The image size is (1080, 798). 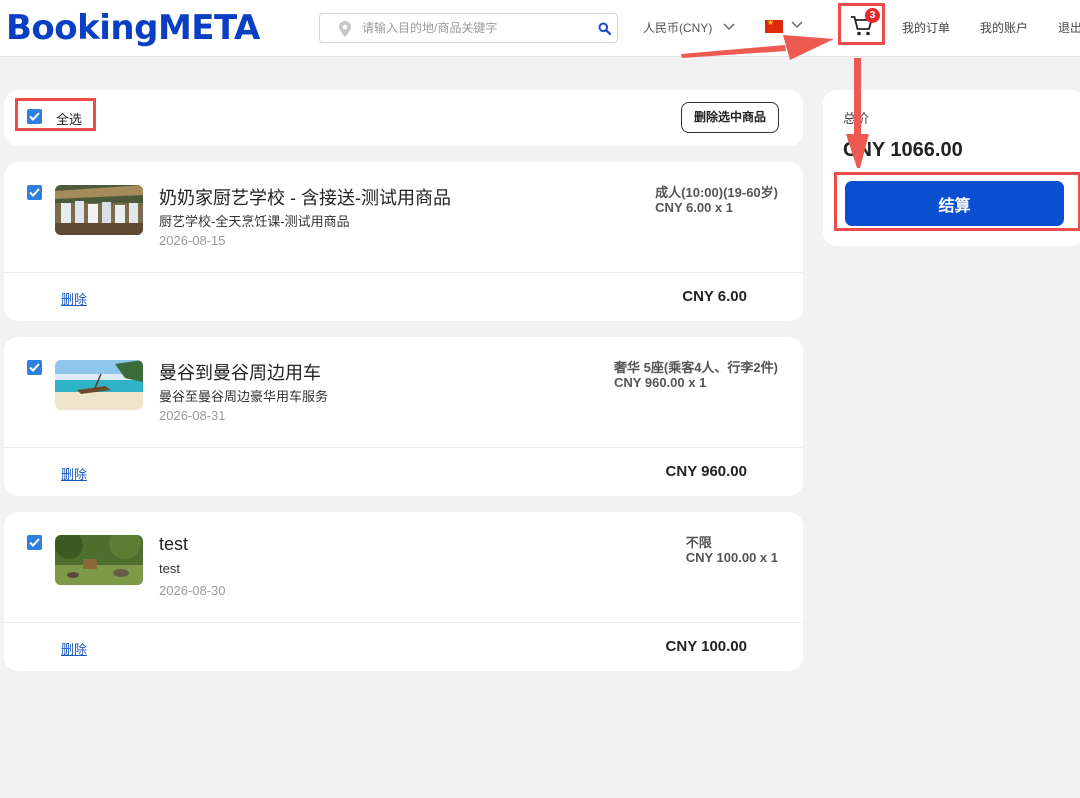 What do you see at coordinates (254, 221) in the screenshot?
I see `item-subtitle: 厨艺学校-全天烹饪课-测试用商品` at bounding box center [254, 221].